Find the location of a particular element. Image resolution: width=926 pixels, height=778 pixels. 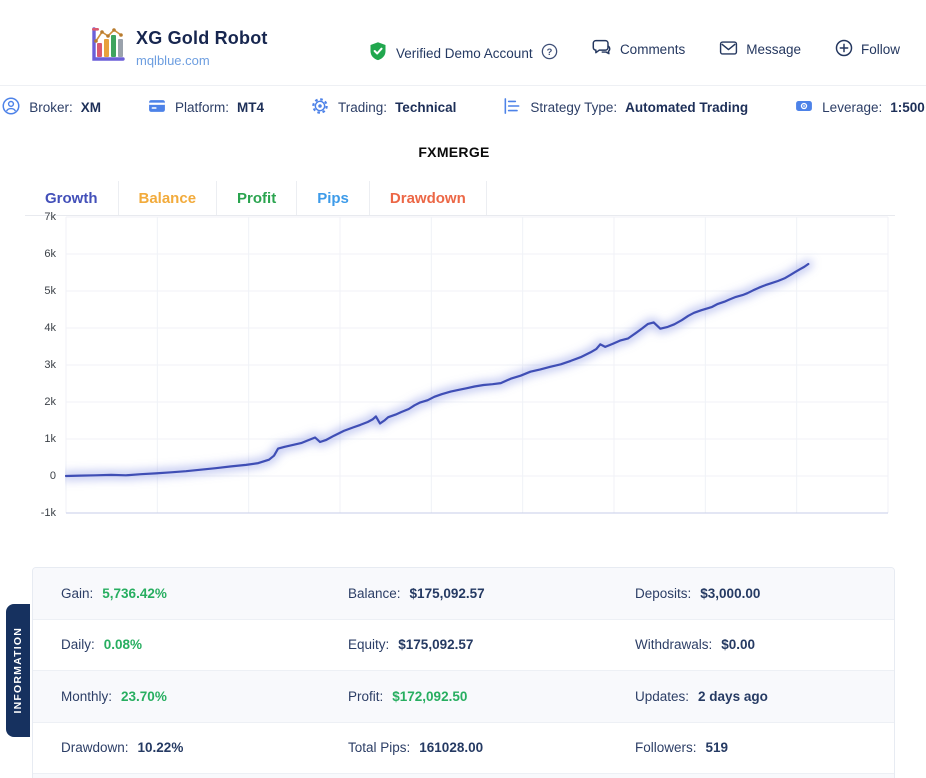

stat-drawdown: Drawdown: 10.22% is located at coordinates (122, 748).